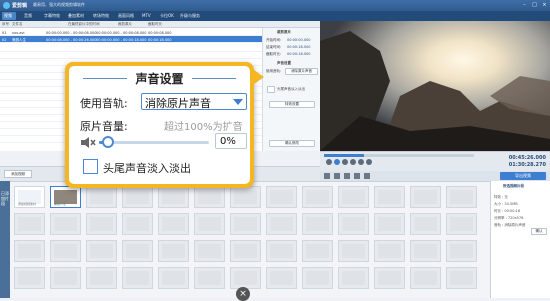 This screenshot has height=301, width=550. Describe the element at coordinates (28, 16) in the screenshot. I see `tab-audio: 音频` at that location.